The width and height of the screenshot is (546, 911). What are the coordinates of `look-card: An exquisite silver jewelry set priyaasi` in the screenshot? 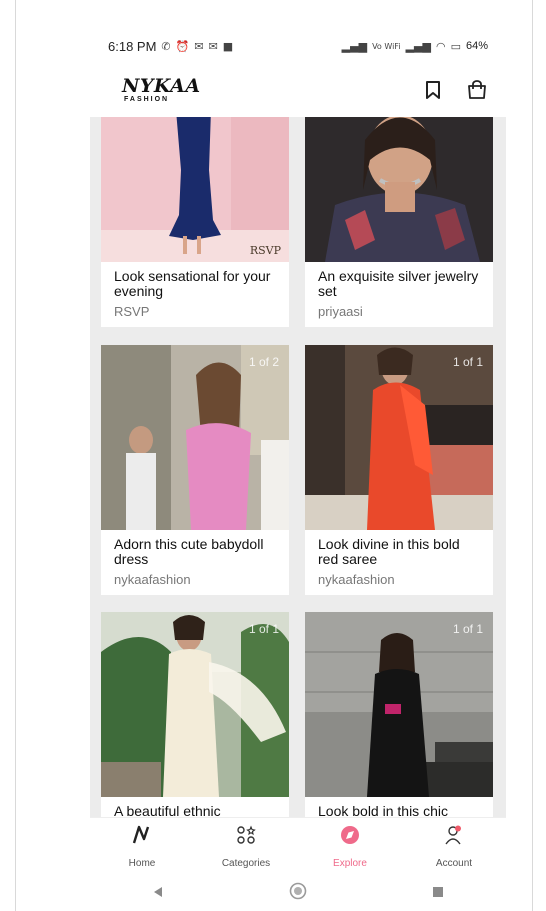 It's located at (399, 222).